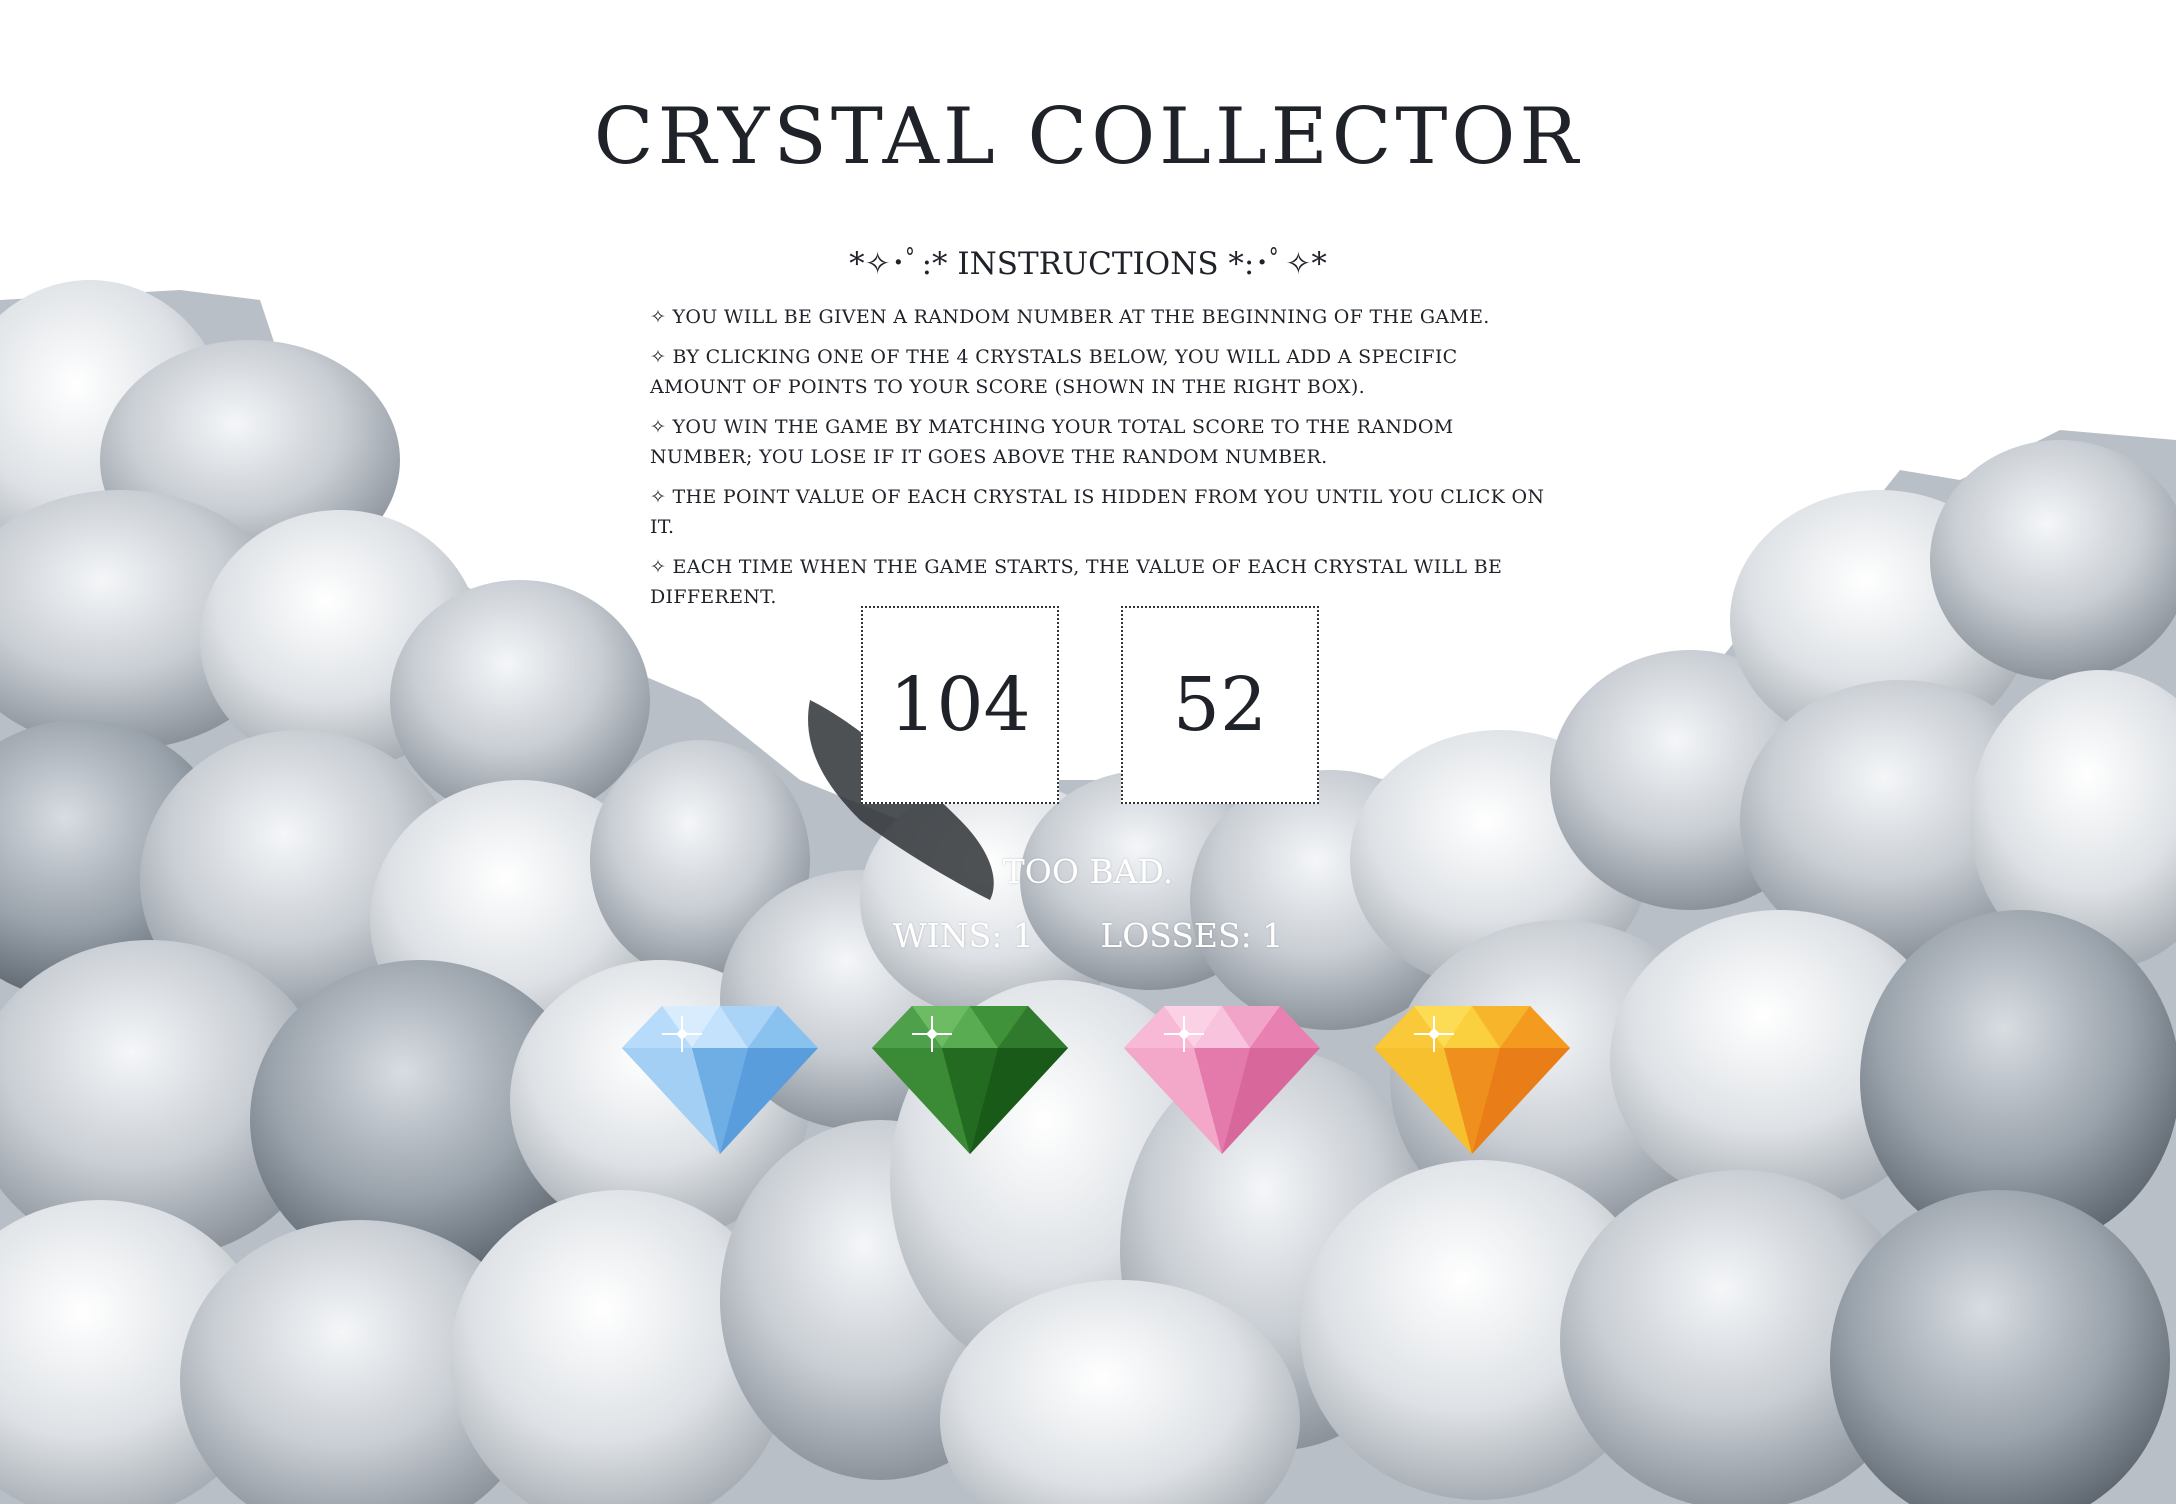 The width and height of the screenshot is (2176, 1504). Describe the element at coordinates (1088, 264) in the screenshot. I see `instructions-heading: *✧･ﾟ:* Instructions *:･ﾟ✧*` at that location.